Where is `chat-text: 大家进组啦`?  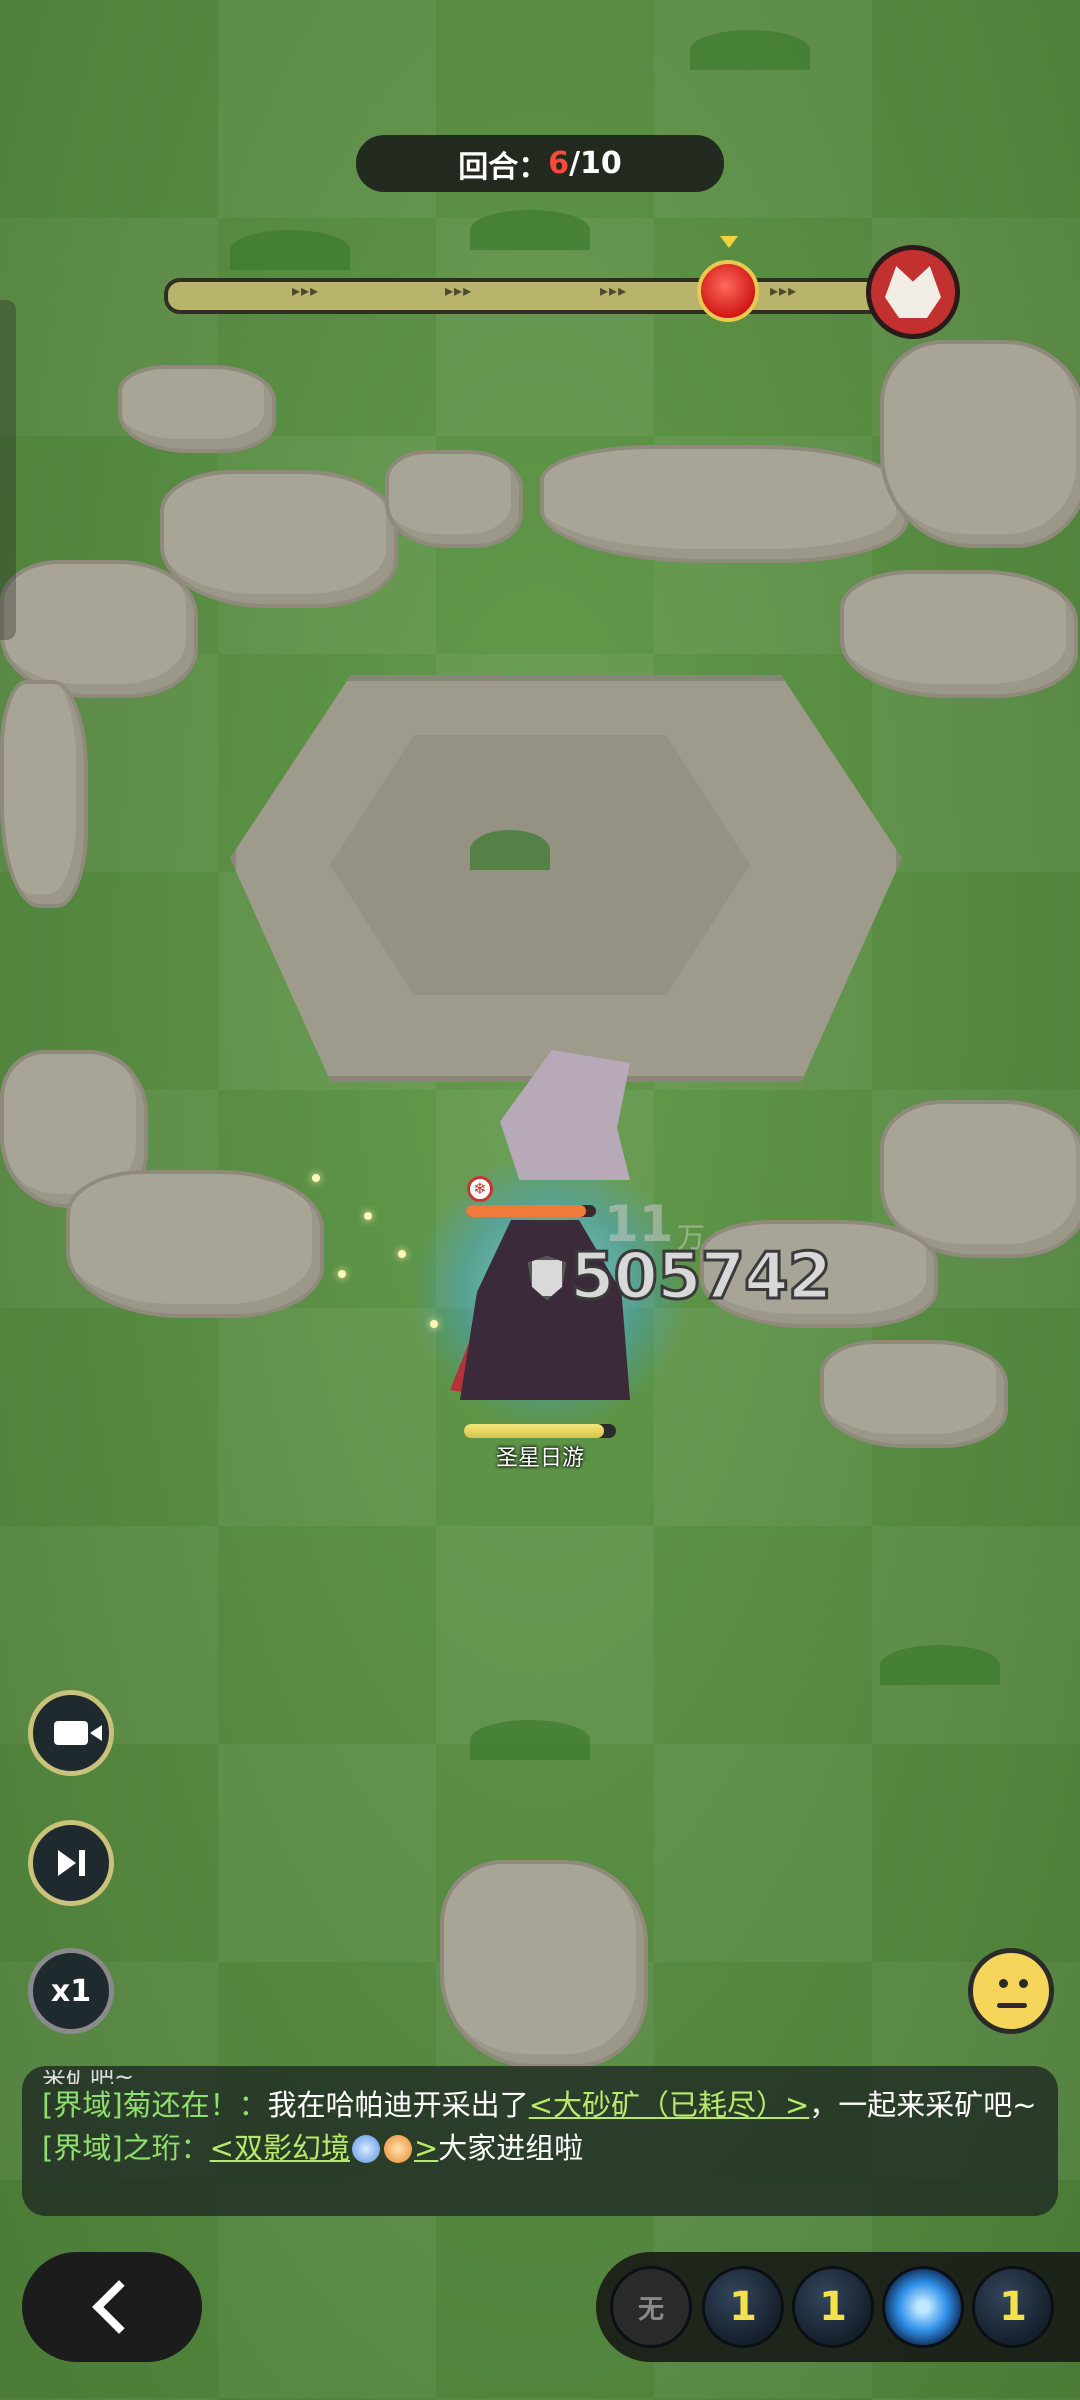 chat-text: 大家进组啦 is located at coordinates (511, 2148).